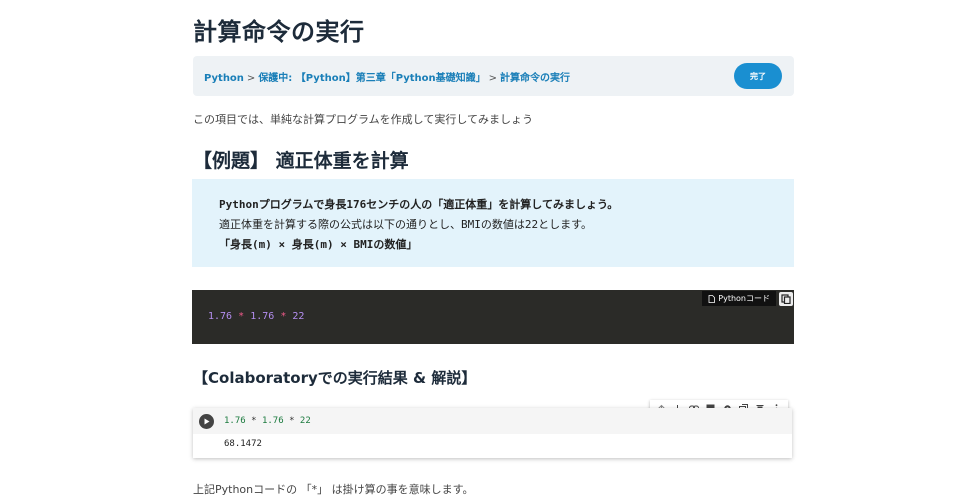  What do you see at coordinates (758, 76) in the screenshot?
I see `complete-button: 完了` at bounding box center [758, 76].